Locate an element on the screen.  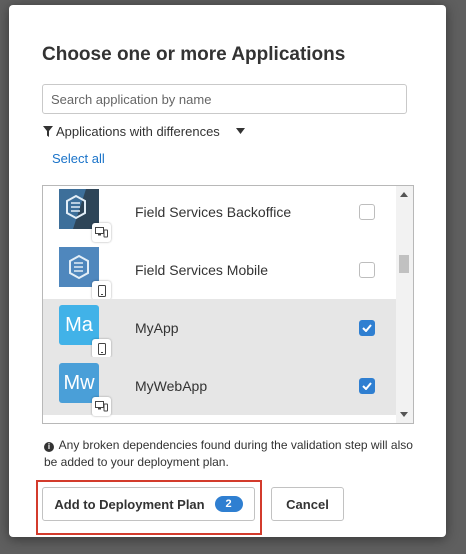
app-name: MyApp is located at coordinates (157, 328).